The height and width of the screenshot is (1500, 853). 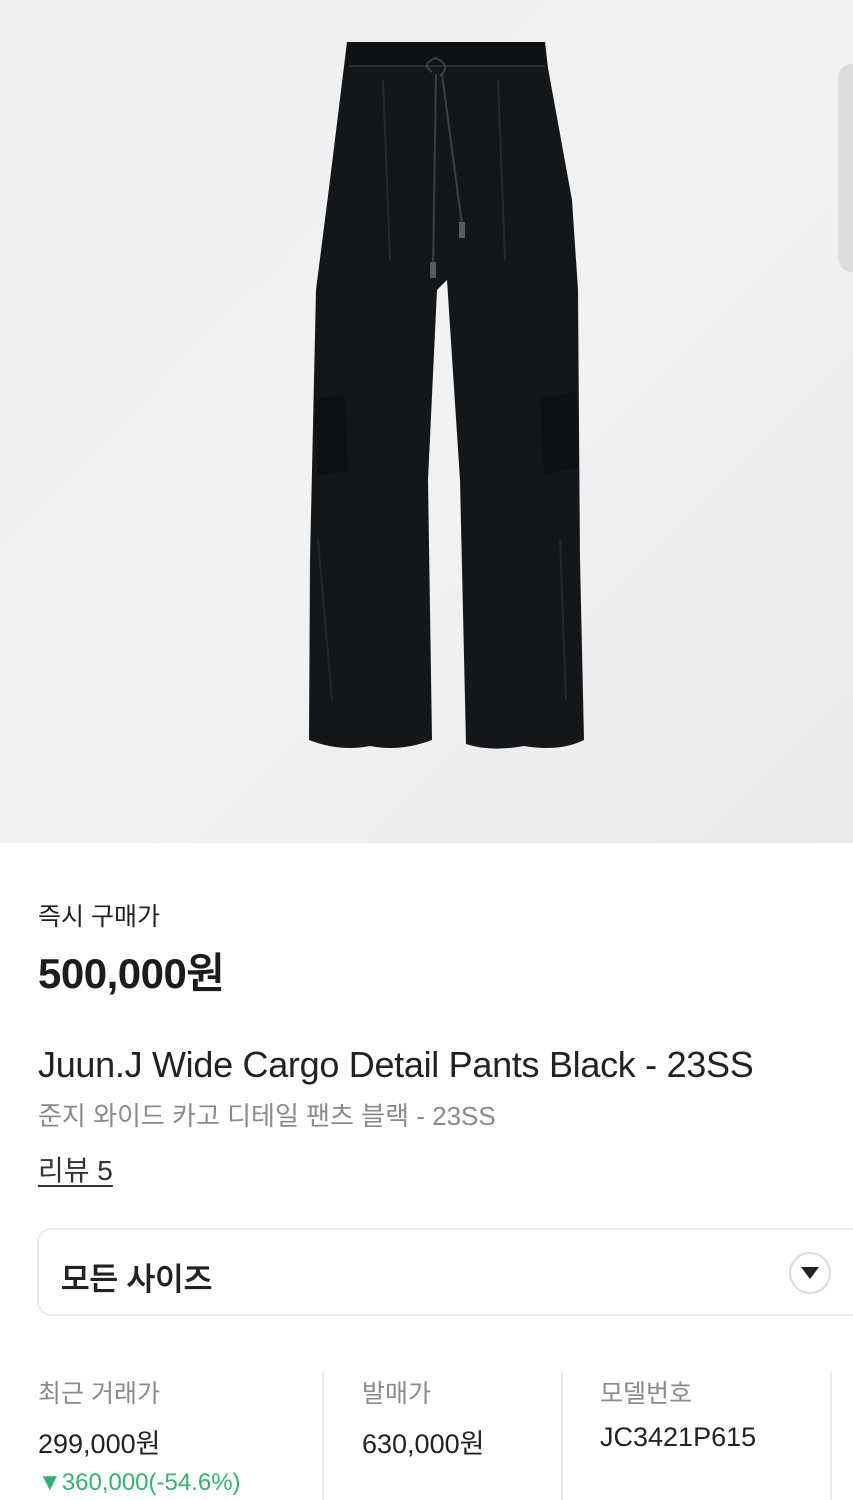 I want to click on chevron-down-icon, so click(x=810, y=1273).